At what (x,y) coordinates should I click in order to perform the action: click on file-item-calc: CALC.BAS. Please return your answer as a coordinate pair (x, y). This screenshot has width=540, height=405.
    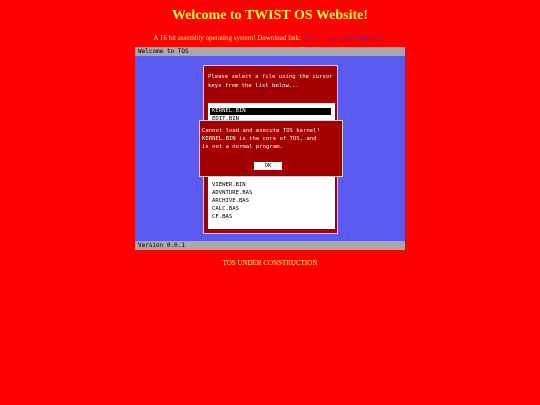
    Looking at the image, I should click on (270, 209).